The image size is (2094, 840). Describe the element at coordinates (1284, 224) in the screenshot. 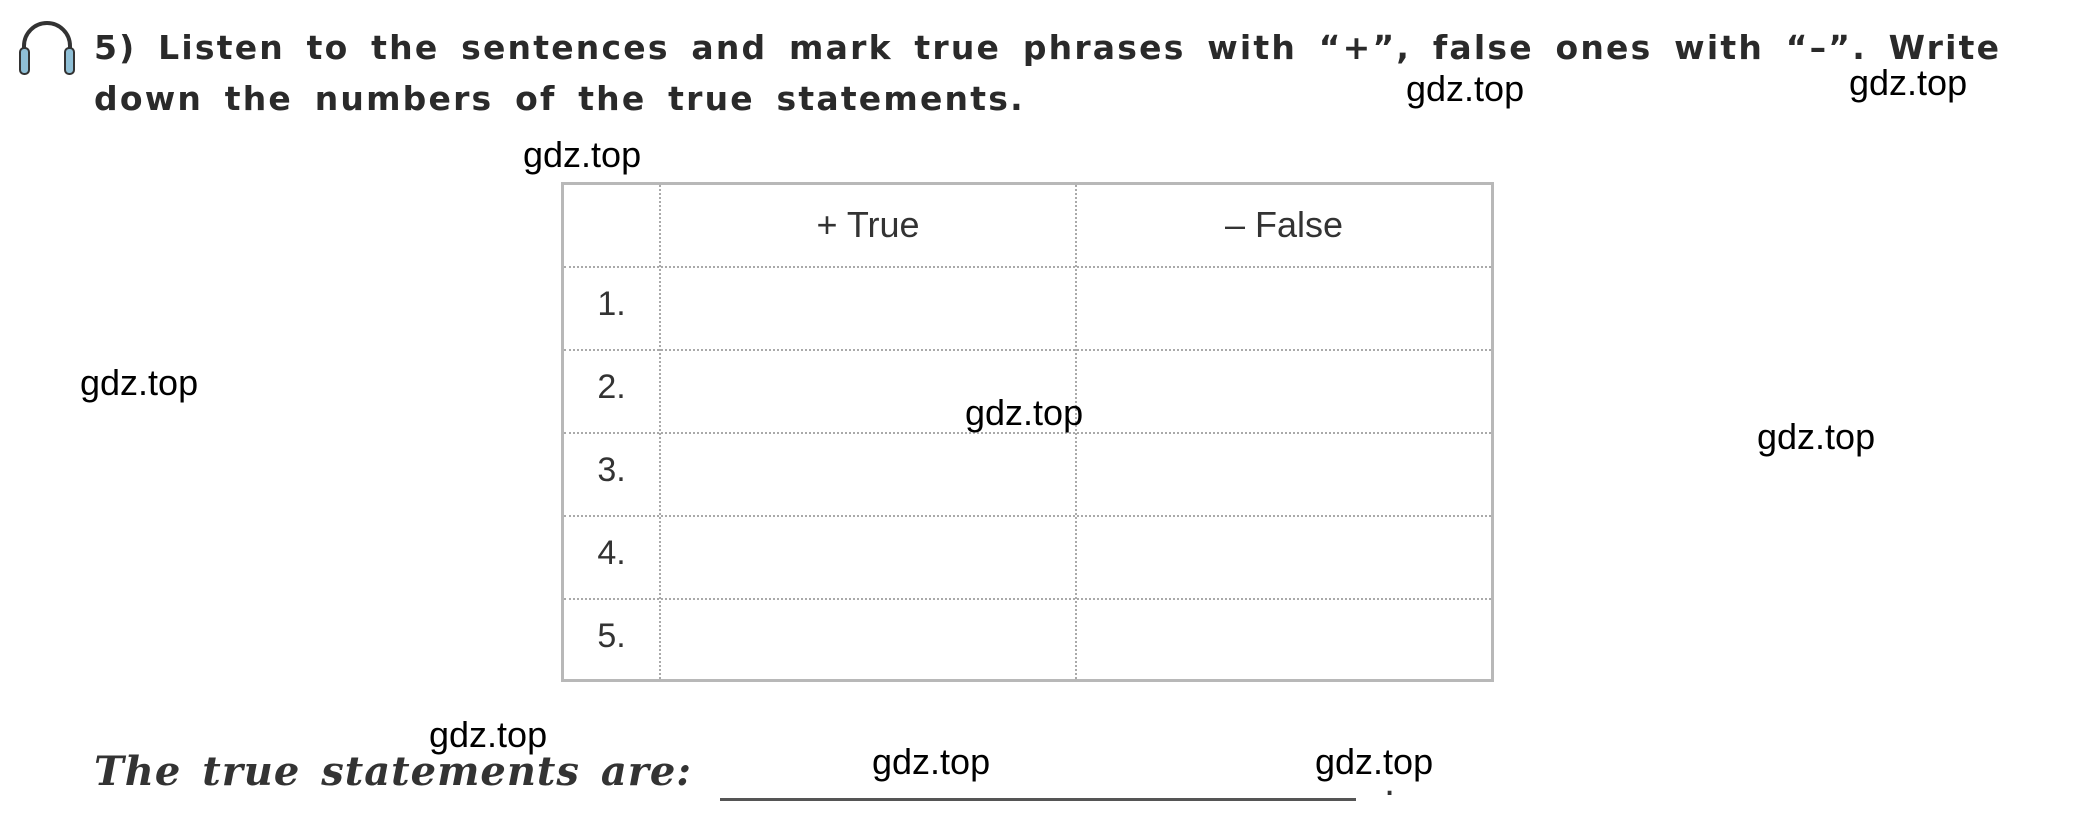

I see `header-false: – False` at that location.